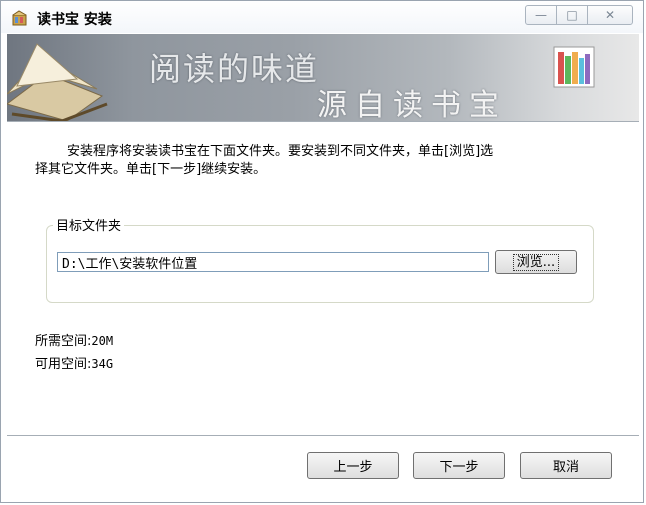  Describe the element at coordinates (273, 262) in the screenshot. I see `destination-path-input` at that location.